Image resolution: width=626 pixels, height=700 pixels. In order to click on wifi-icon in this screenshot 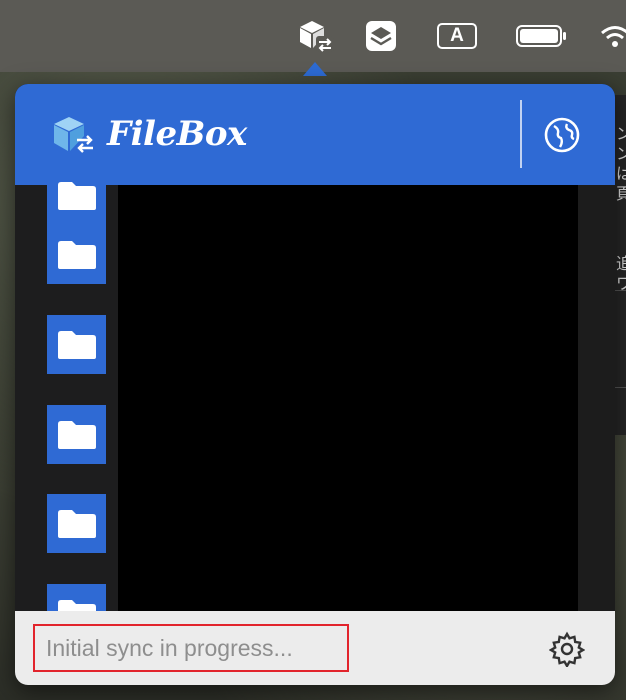, I will do `click(613, 36)`.